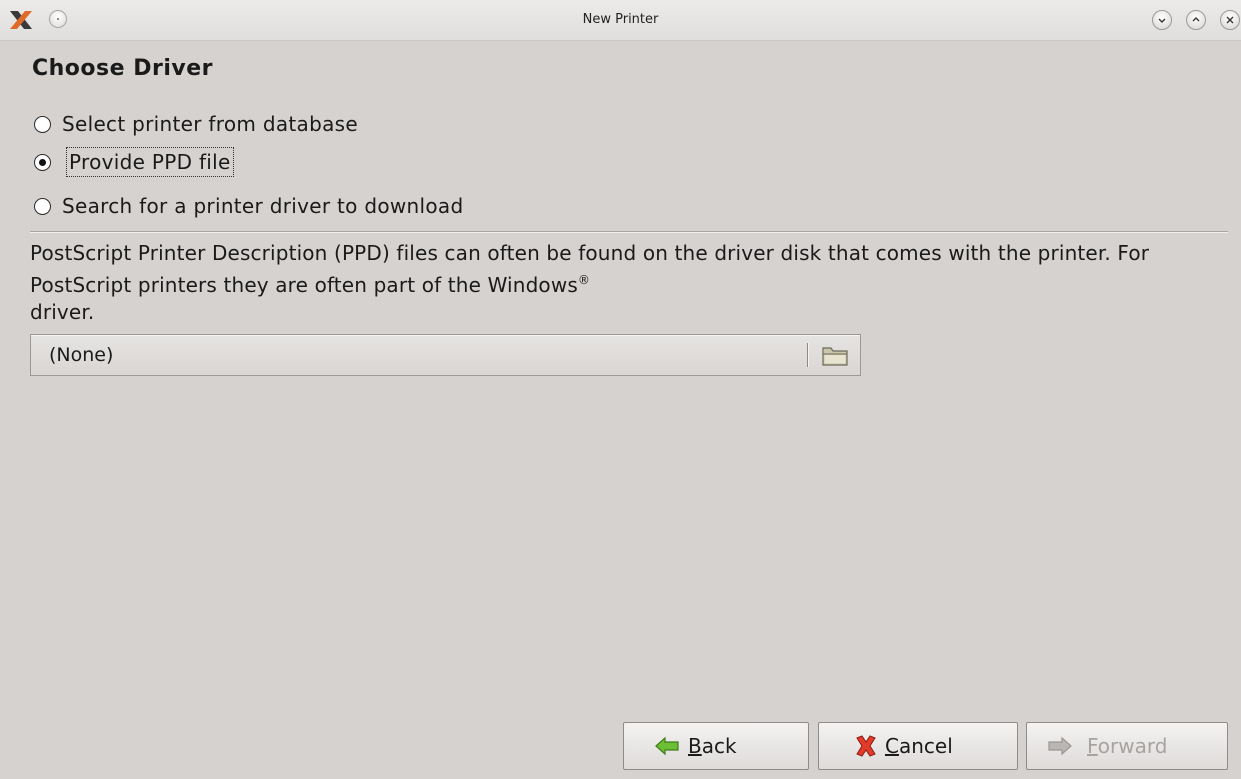 Image resolution: width=1241 pixels, height=779 pixels. What do you see at coordinates (695, 746) in the screenshot?
I see `back-mnemonic: B` at bounding box center [695, 746].